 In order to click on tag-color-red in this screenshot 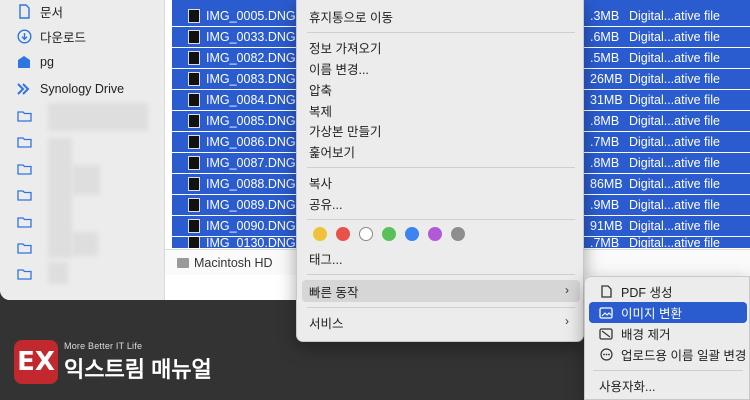, I will do `click(343, 234)`.